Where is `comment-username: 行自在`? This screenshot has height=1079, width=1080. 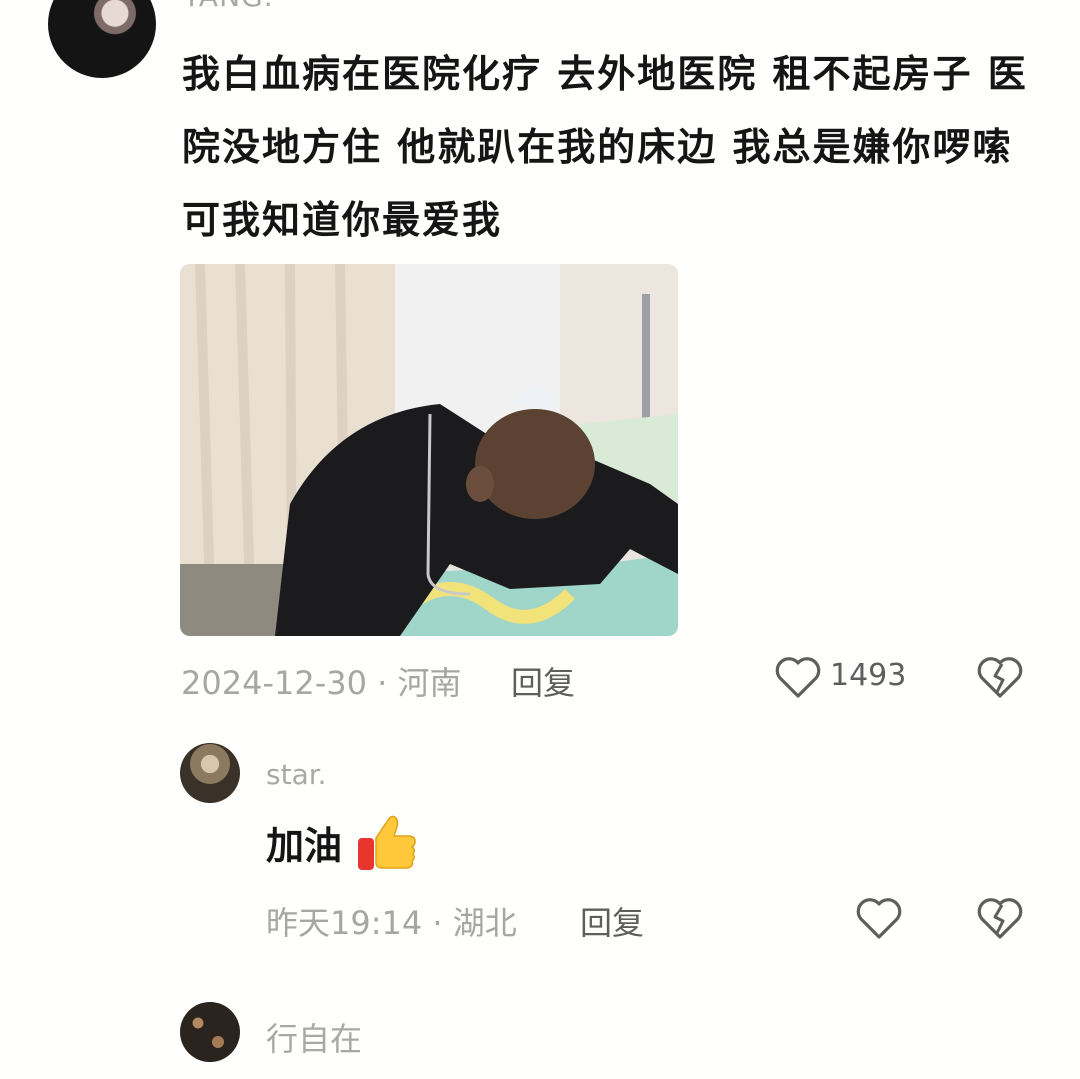
comment-username: 行自在 is located at coordinates (314, 1037).